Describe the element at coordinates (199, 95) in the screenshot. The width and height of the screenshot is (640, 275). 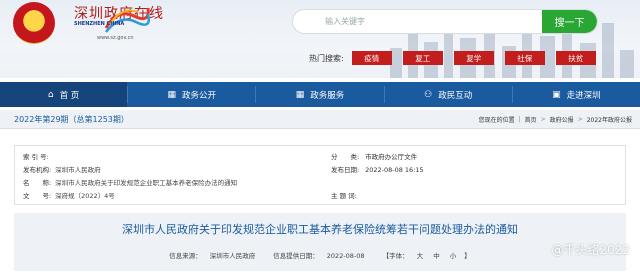
I see `nav-label: 政务公开` at that location.